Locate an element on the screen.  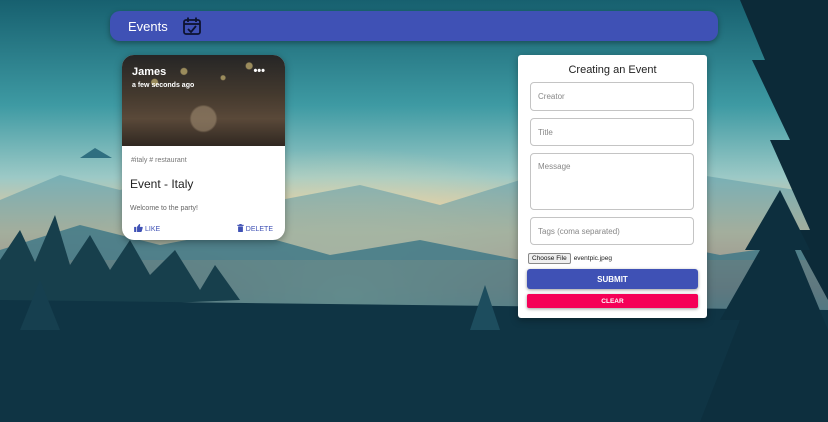
title-input is located at coordinates (612, 132).